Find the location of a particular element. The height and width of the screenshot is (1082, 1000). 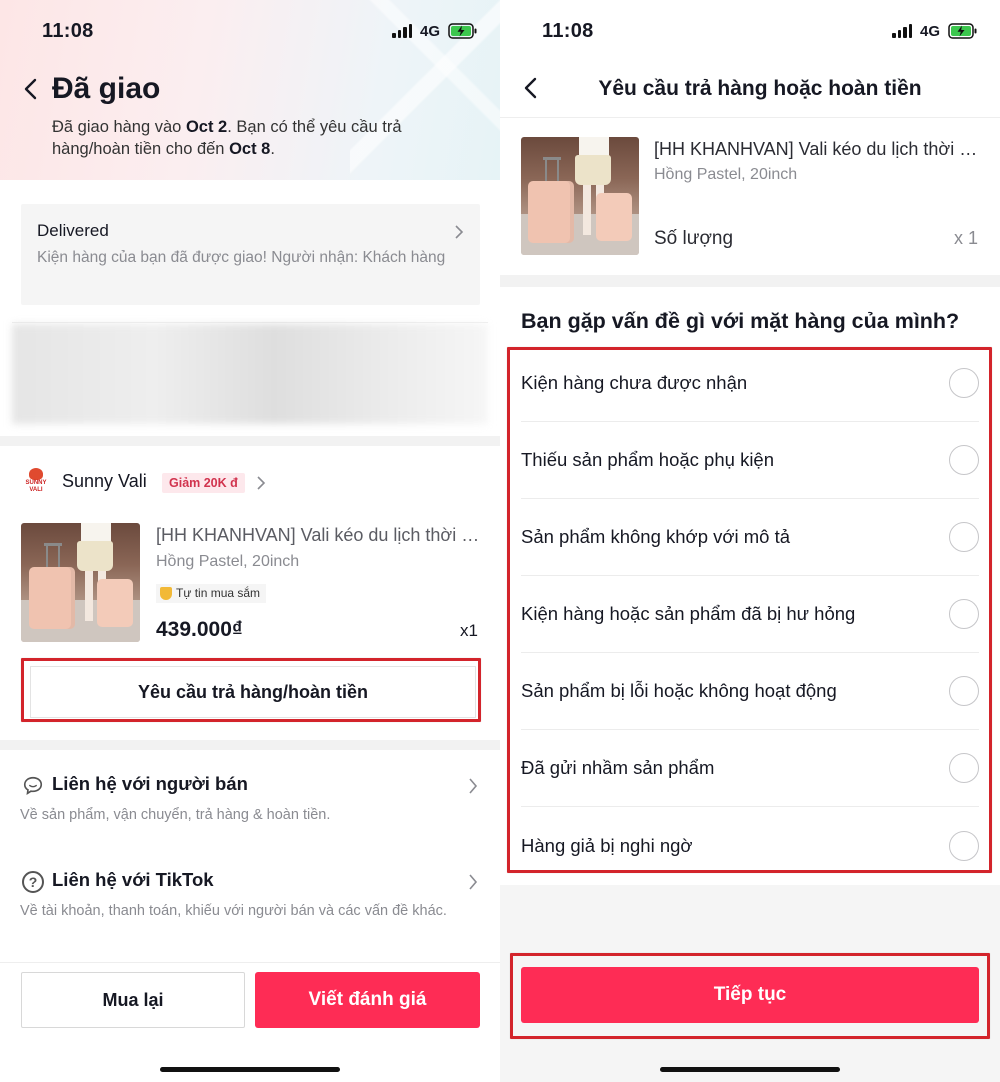

issue-option-label: Hàng giả bị nghi ngờ is located at coordinates (607, 845).